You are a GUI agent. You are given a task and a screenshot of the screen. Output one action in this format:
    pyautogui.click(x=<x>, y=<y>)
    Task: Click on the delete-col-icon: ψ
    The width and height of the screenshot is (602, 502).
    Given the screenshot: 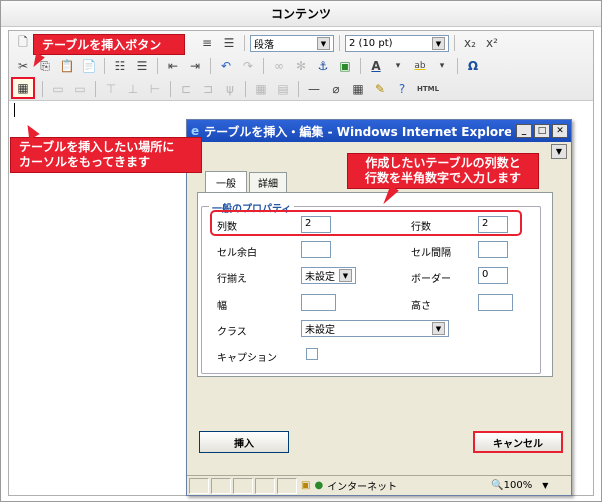 What is the action you would take?
    pyautogui.click(x=230, y=89)
    